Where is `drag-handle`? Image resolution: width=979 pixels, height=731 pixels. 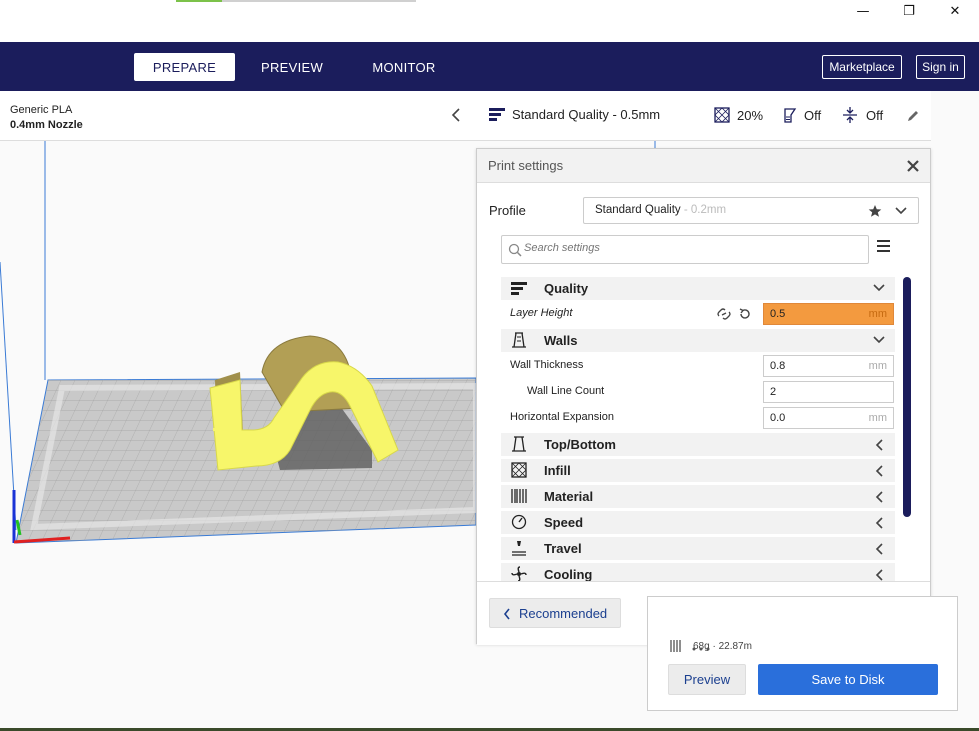 drag-handle is located at coordinates (701, 643).